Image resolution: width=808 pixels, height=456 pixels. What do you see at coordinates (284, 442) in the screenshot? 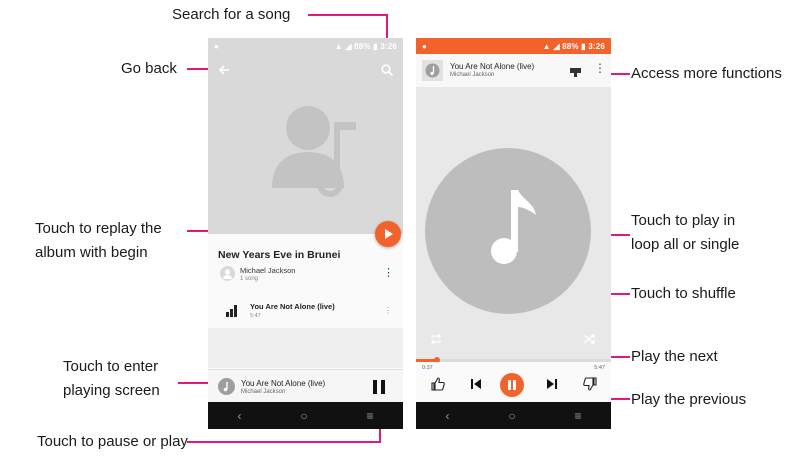
I see `leader-pause-h` at bounding box center [284, 442].